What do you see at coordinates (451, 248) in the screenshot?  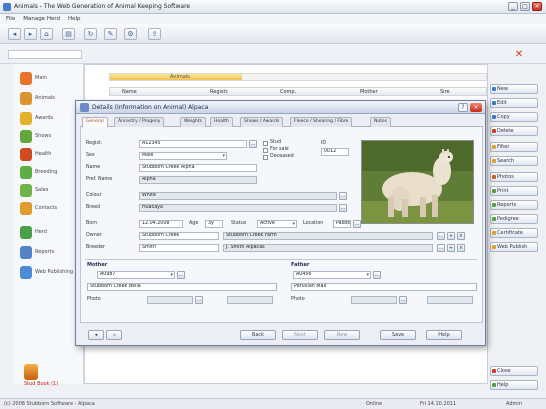 I see `breeder-add-button: +` at bounding box center [451, 248].